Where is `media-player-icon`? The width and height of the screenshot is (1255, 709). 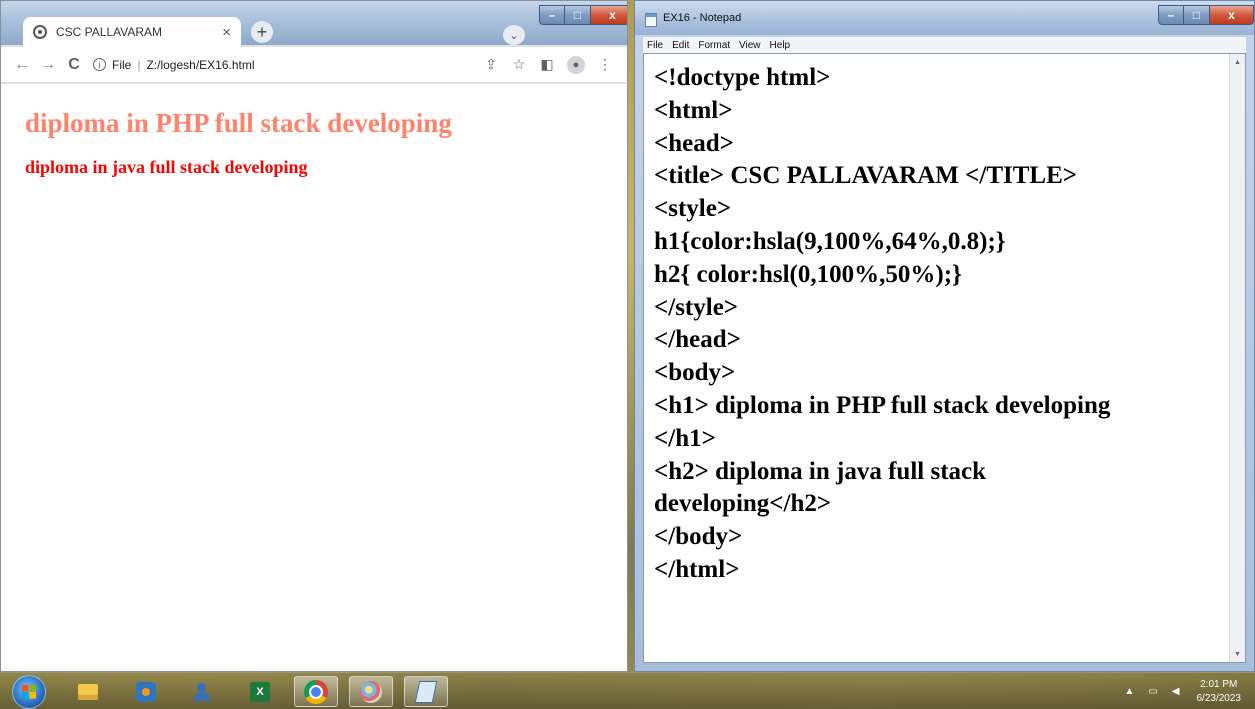
media-player-icon is located at coordinates (146, 691).